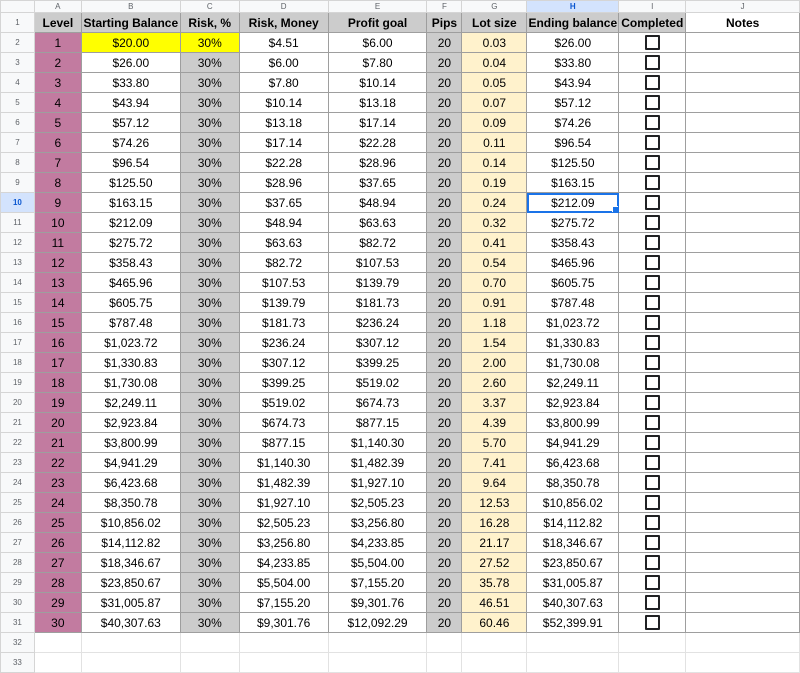 The height and width of the screenshot is (673, 800). Describe the element at coordinates (130, 582) in the screenshot. I see `starting-balance-cell: $23,850.67` at that location.